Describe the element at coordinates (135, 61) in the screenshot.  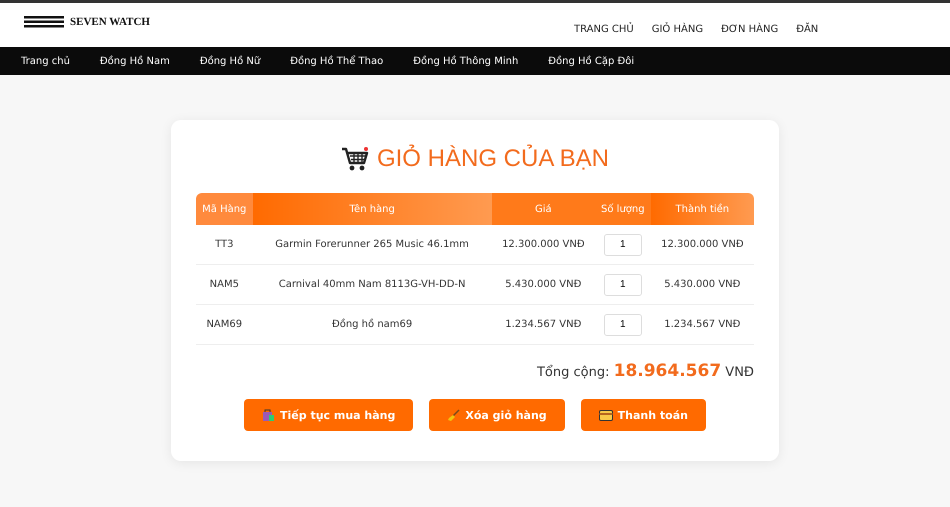
I see `category-link: Đồng Hồ Nam` at that location.